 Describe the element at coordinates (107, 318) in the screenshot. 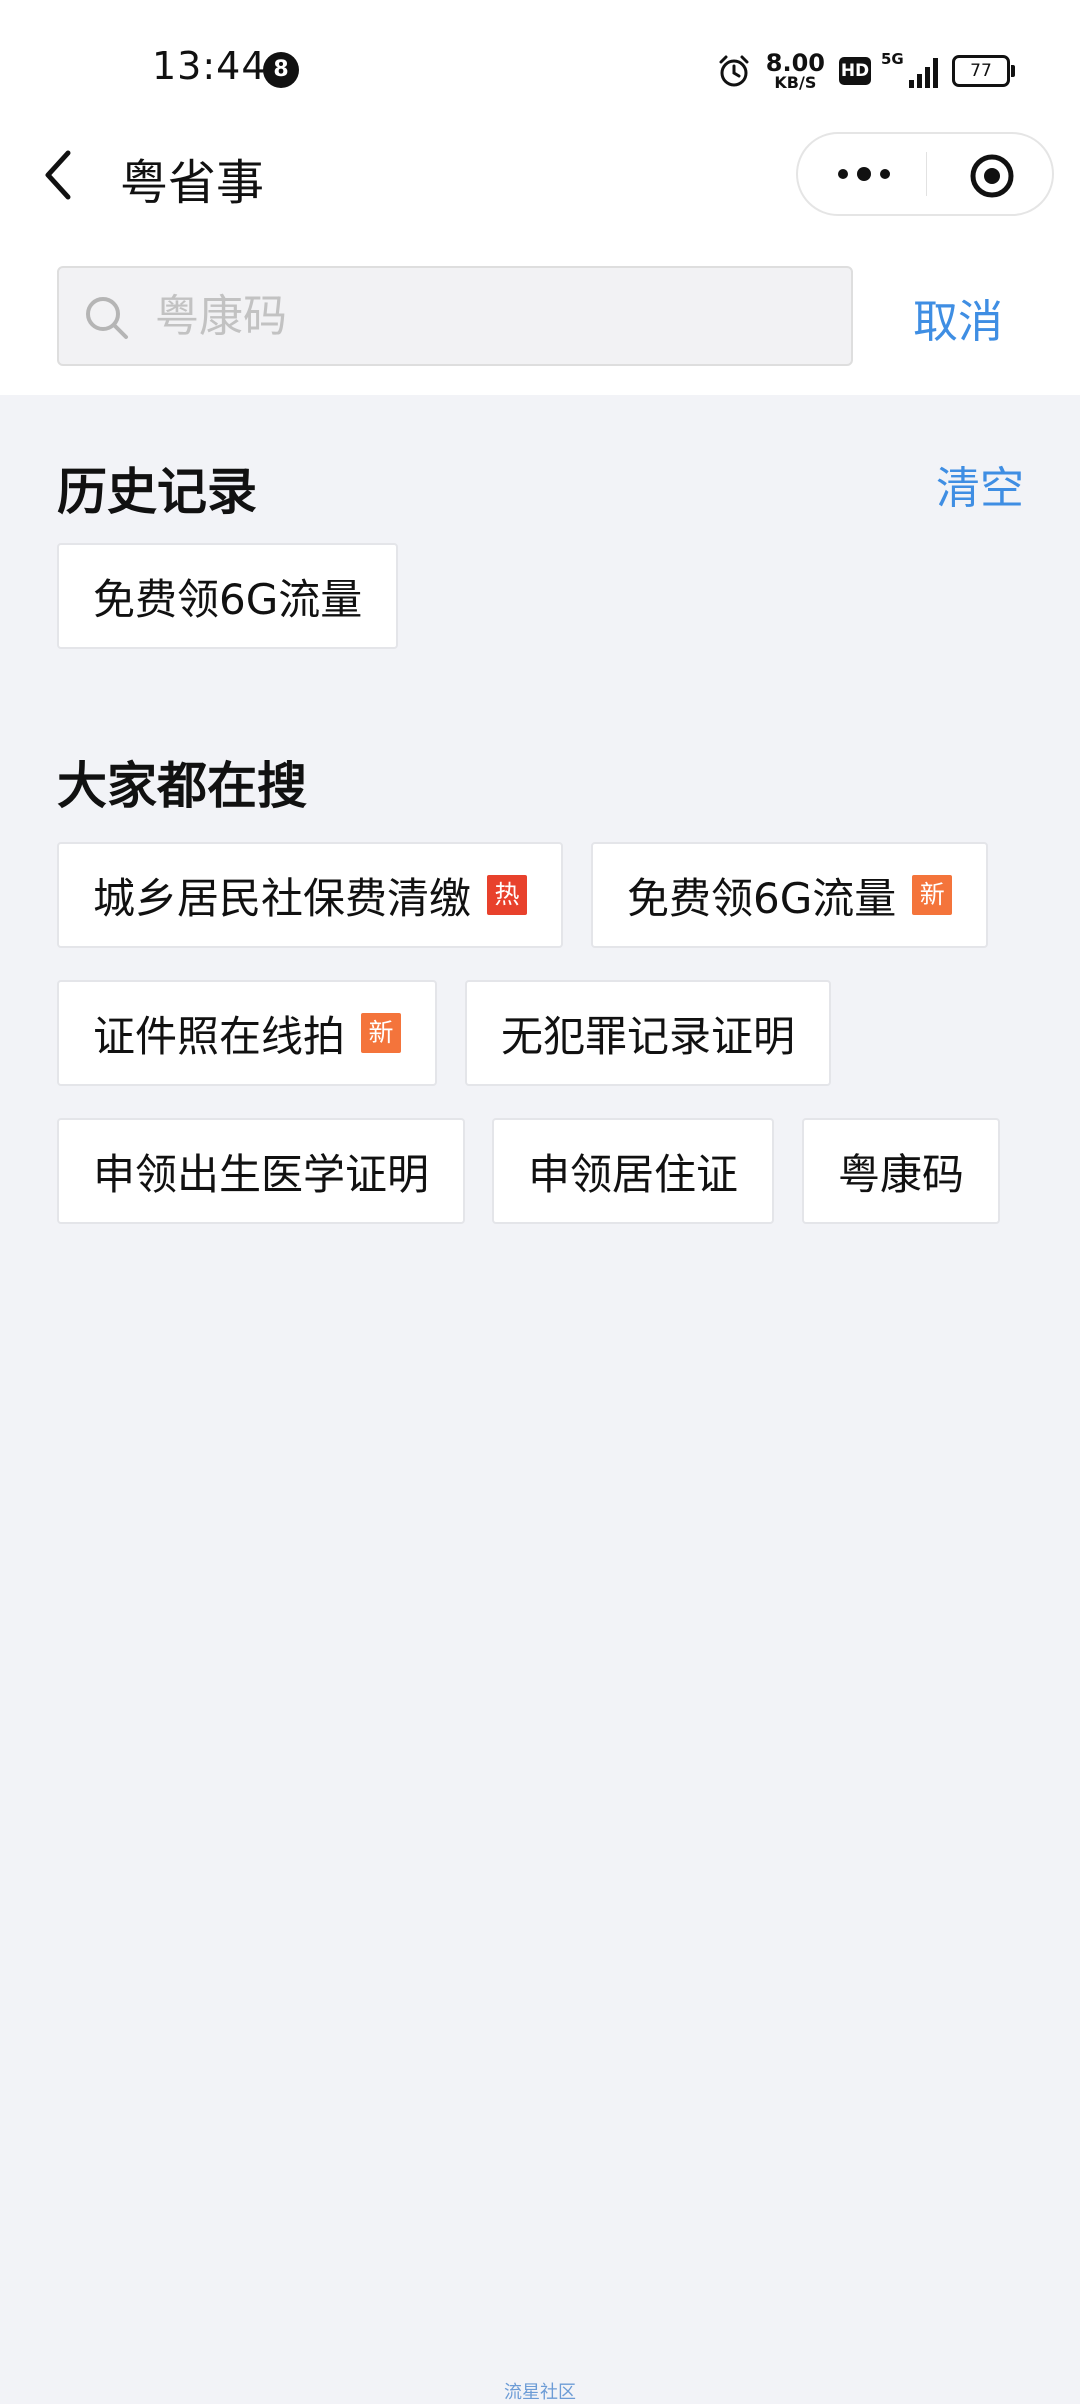

I see `search-icon` at that location.